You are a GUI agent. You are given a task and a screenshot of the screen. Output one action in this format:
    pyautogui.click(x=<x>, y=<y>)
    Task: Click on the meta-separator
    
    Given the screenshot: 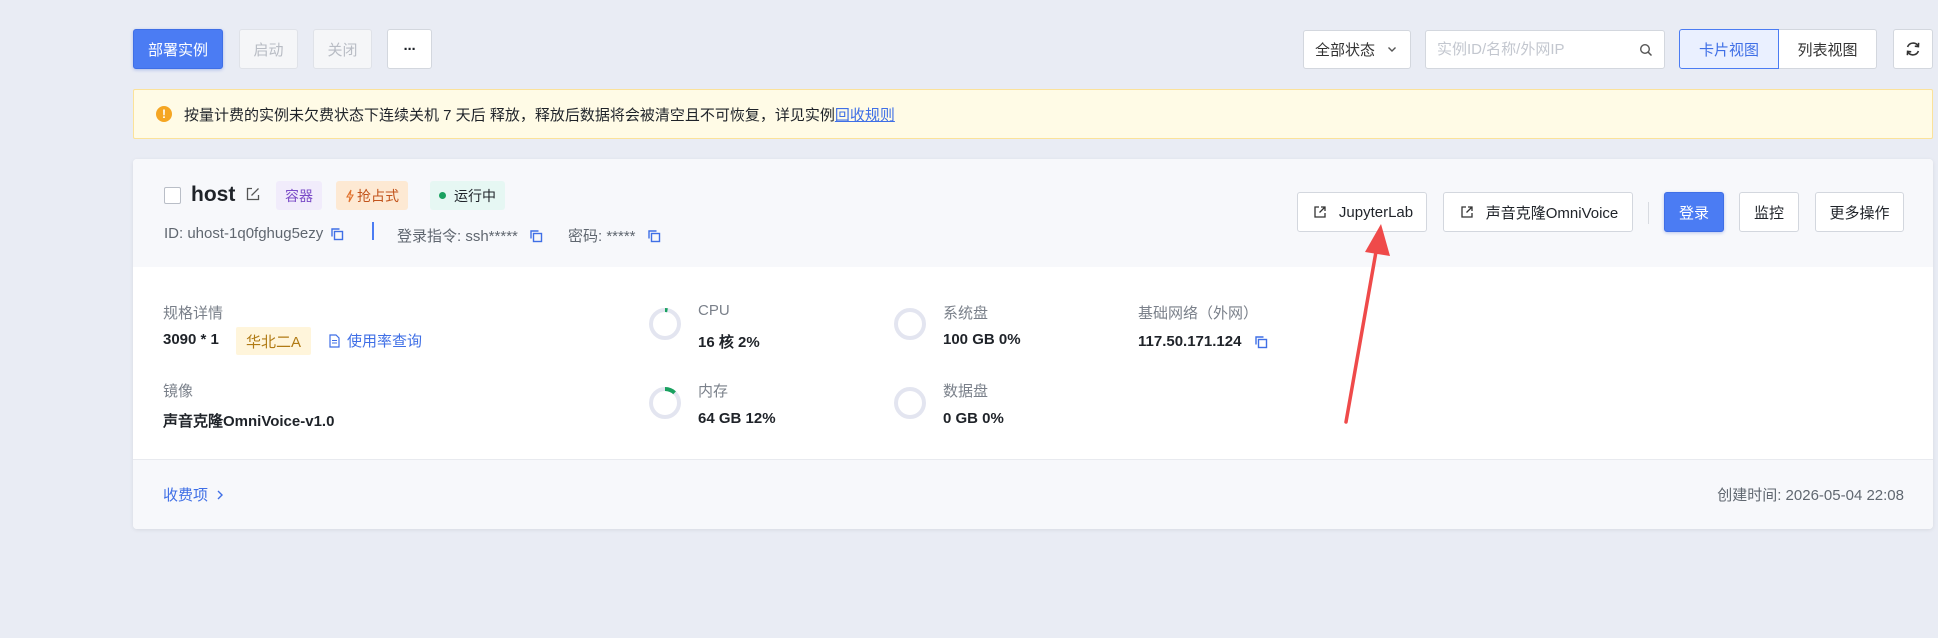 What is the action you would take?
    pyautogui.click(x=373, y=231)
    